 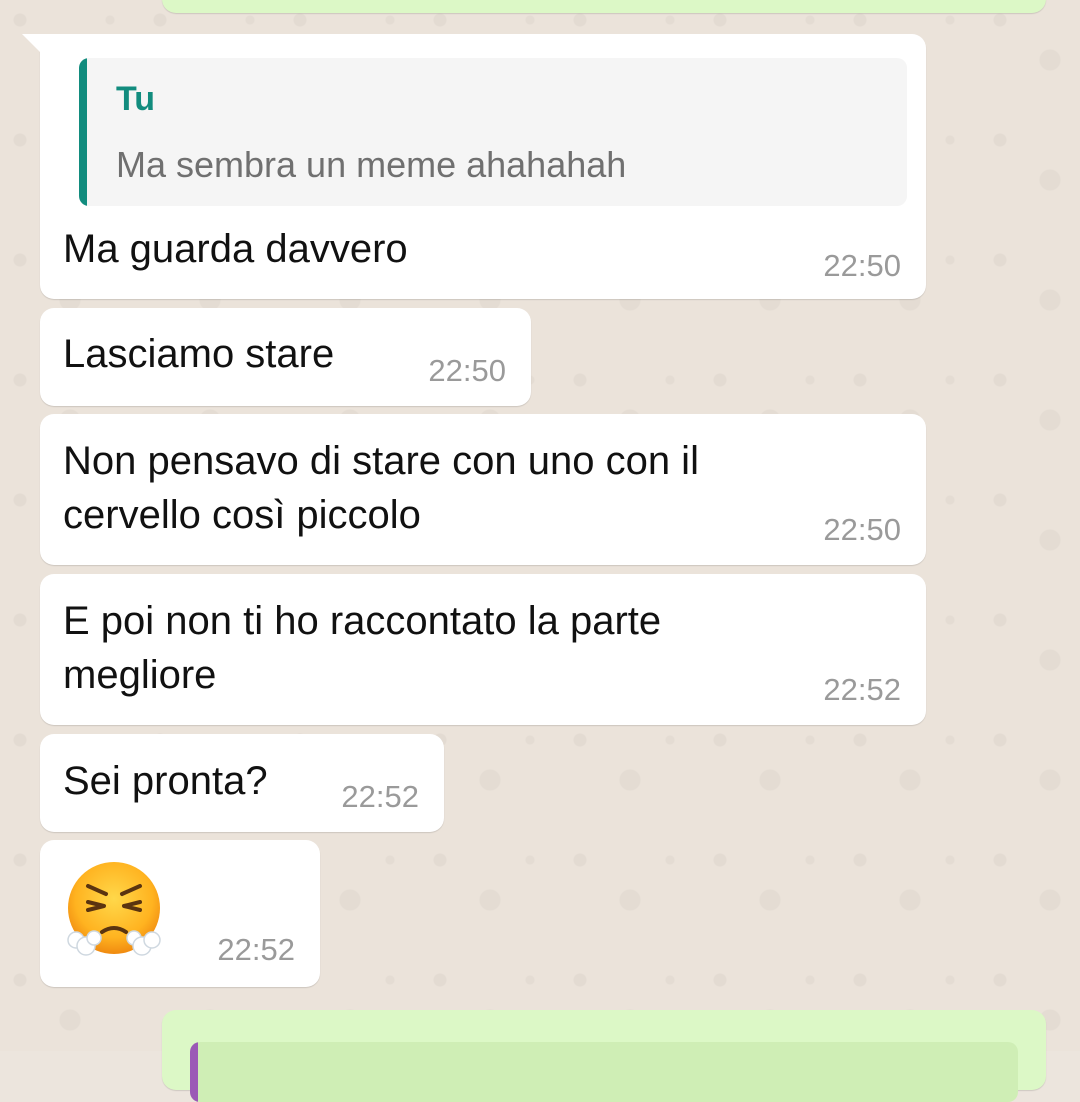 I want to click on message-text: Lasciamo stare, so click(x=199, y=354).